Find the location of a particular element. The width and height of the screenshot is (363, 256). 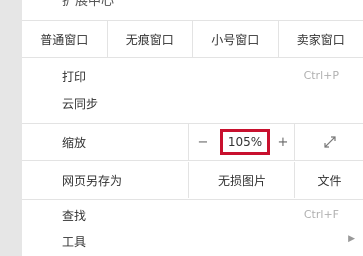

extensions-item: 扩展中心 is located at coordinates (88, 4).